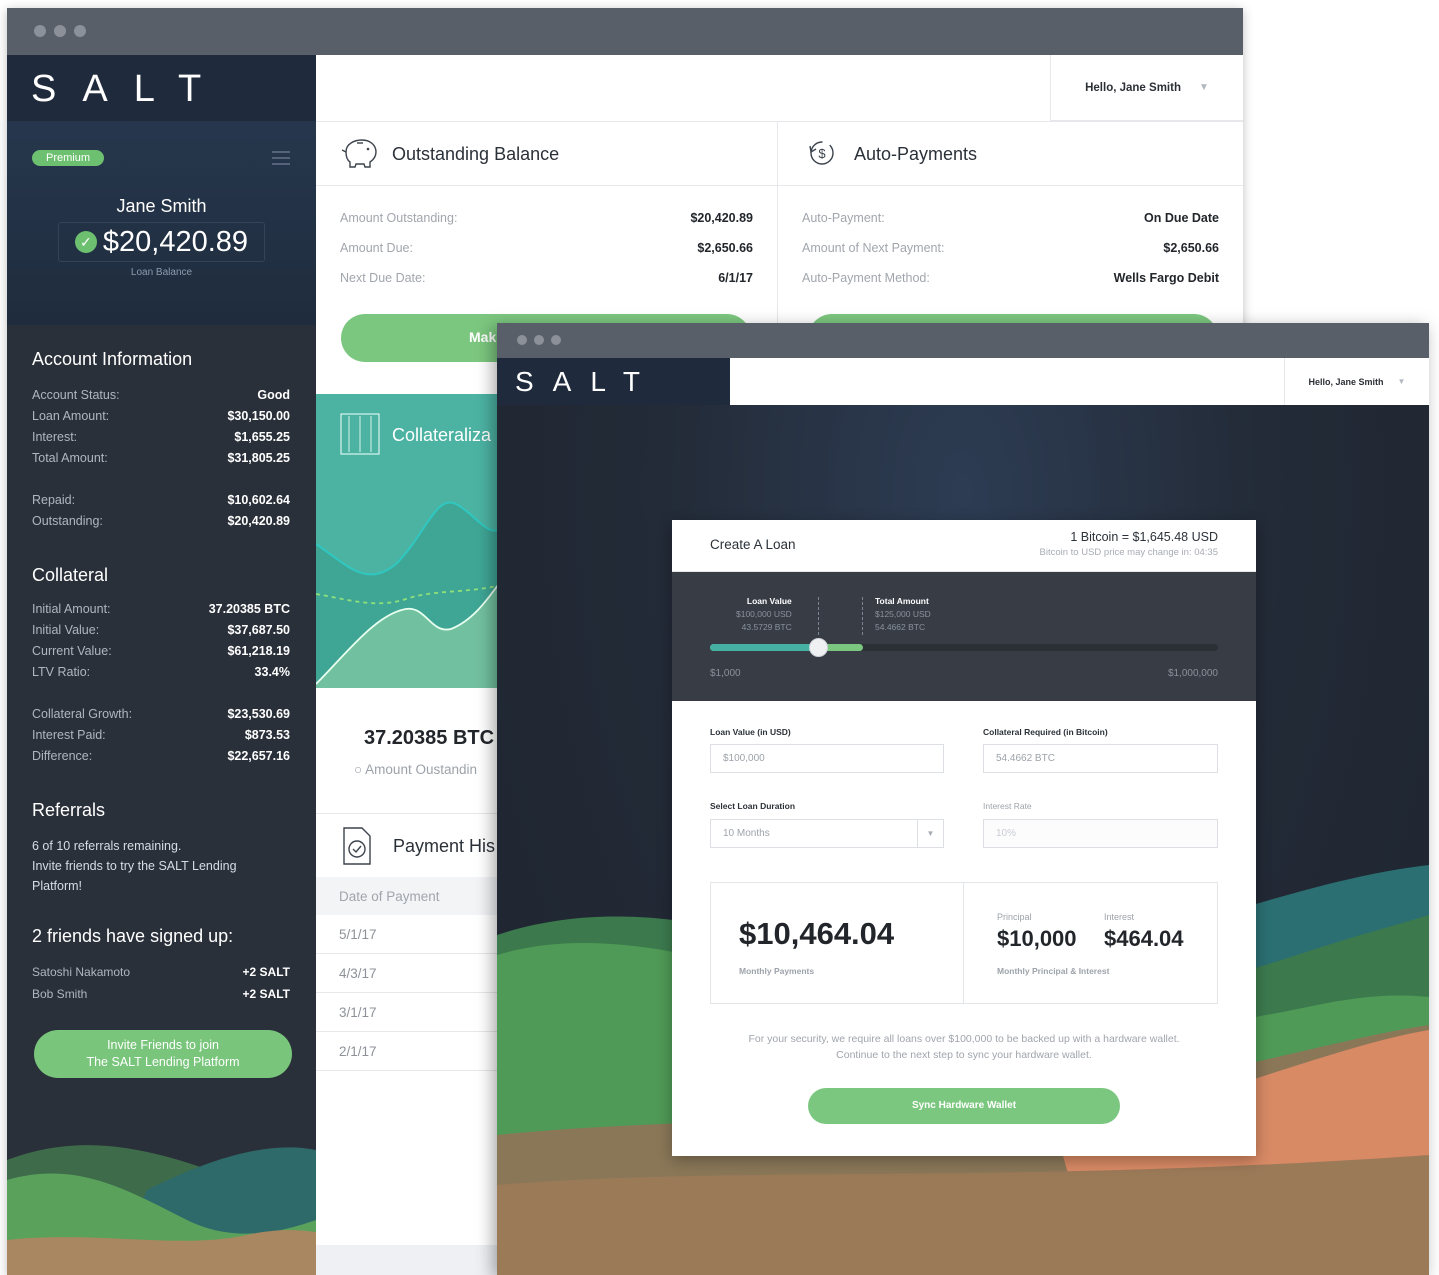 Image resolution: width=1439 pixels, height=1275 pixels. Describe the element at coordinates (429, 738) in the screenshot. I see `btc-total-value: 37.20385 BTC` at that location.